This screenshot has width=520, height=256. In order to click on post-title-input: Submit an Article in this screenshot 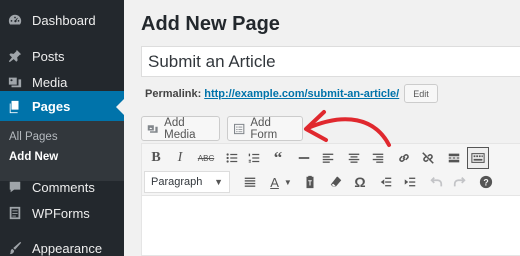, I will do `click(330, 61)`.